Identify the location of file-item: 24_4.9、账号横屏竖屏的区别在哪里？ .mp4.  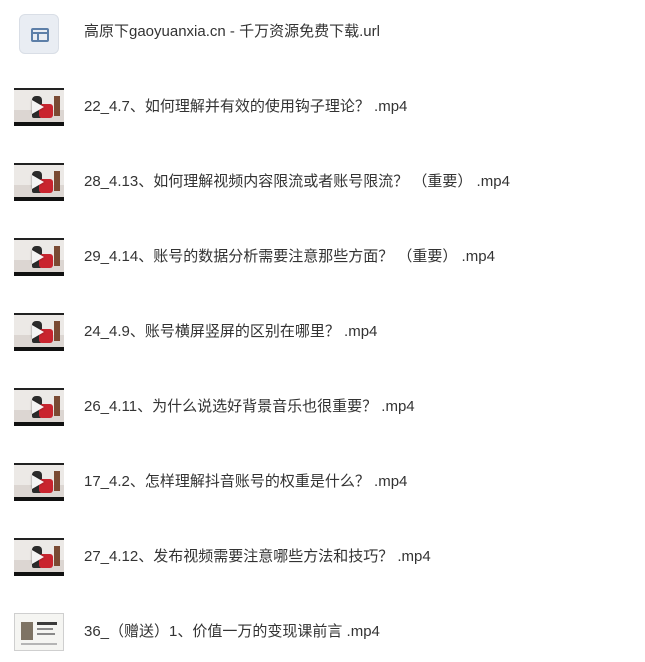
(322, 332).